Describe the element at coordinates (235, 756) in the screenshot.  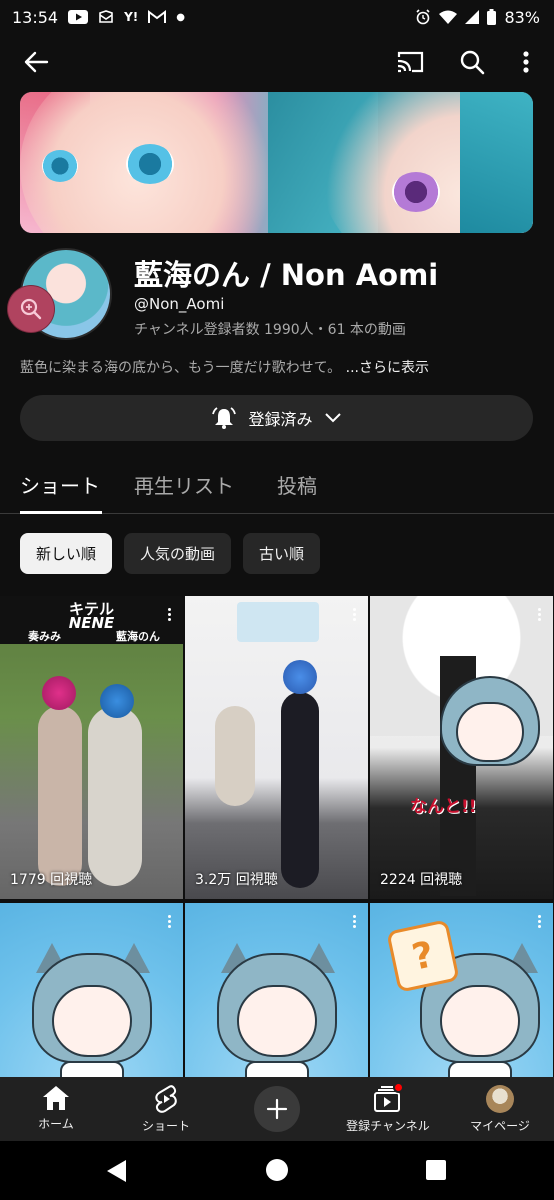
I see `chibi-dancer` at that location.